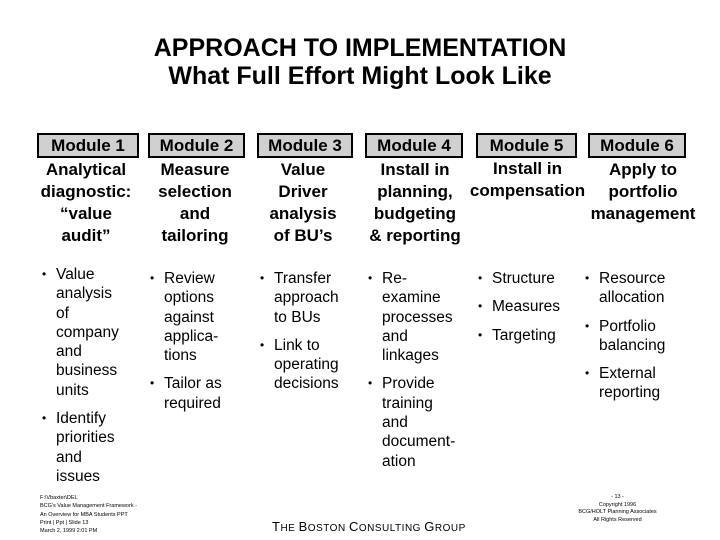  Describe the element at coordinates (643, 191) in the screenshot. I see `module-6-description: Apply to portfolio management` at that location.